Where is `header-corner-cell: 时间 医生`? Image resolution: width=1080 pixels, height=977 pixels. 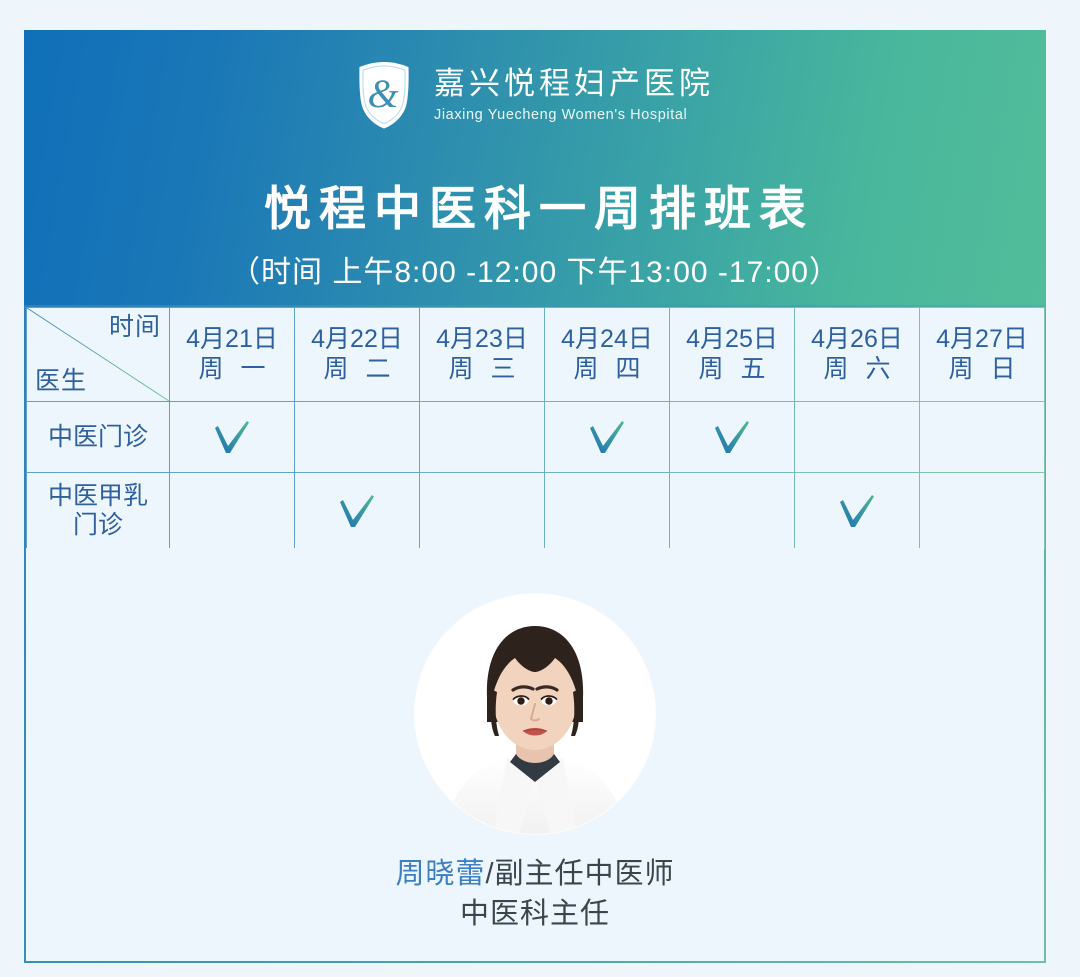
header-corner-cell: 时间 医生 is located at coordinates (98, 354).